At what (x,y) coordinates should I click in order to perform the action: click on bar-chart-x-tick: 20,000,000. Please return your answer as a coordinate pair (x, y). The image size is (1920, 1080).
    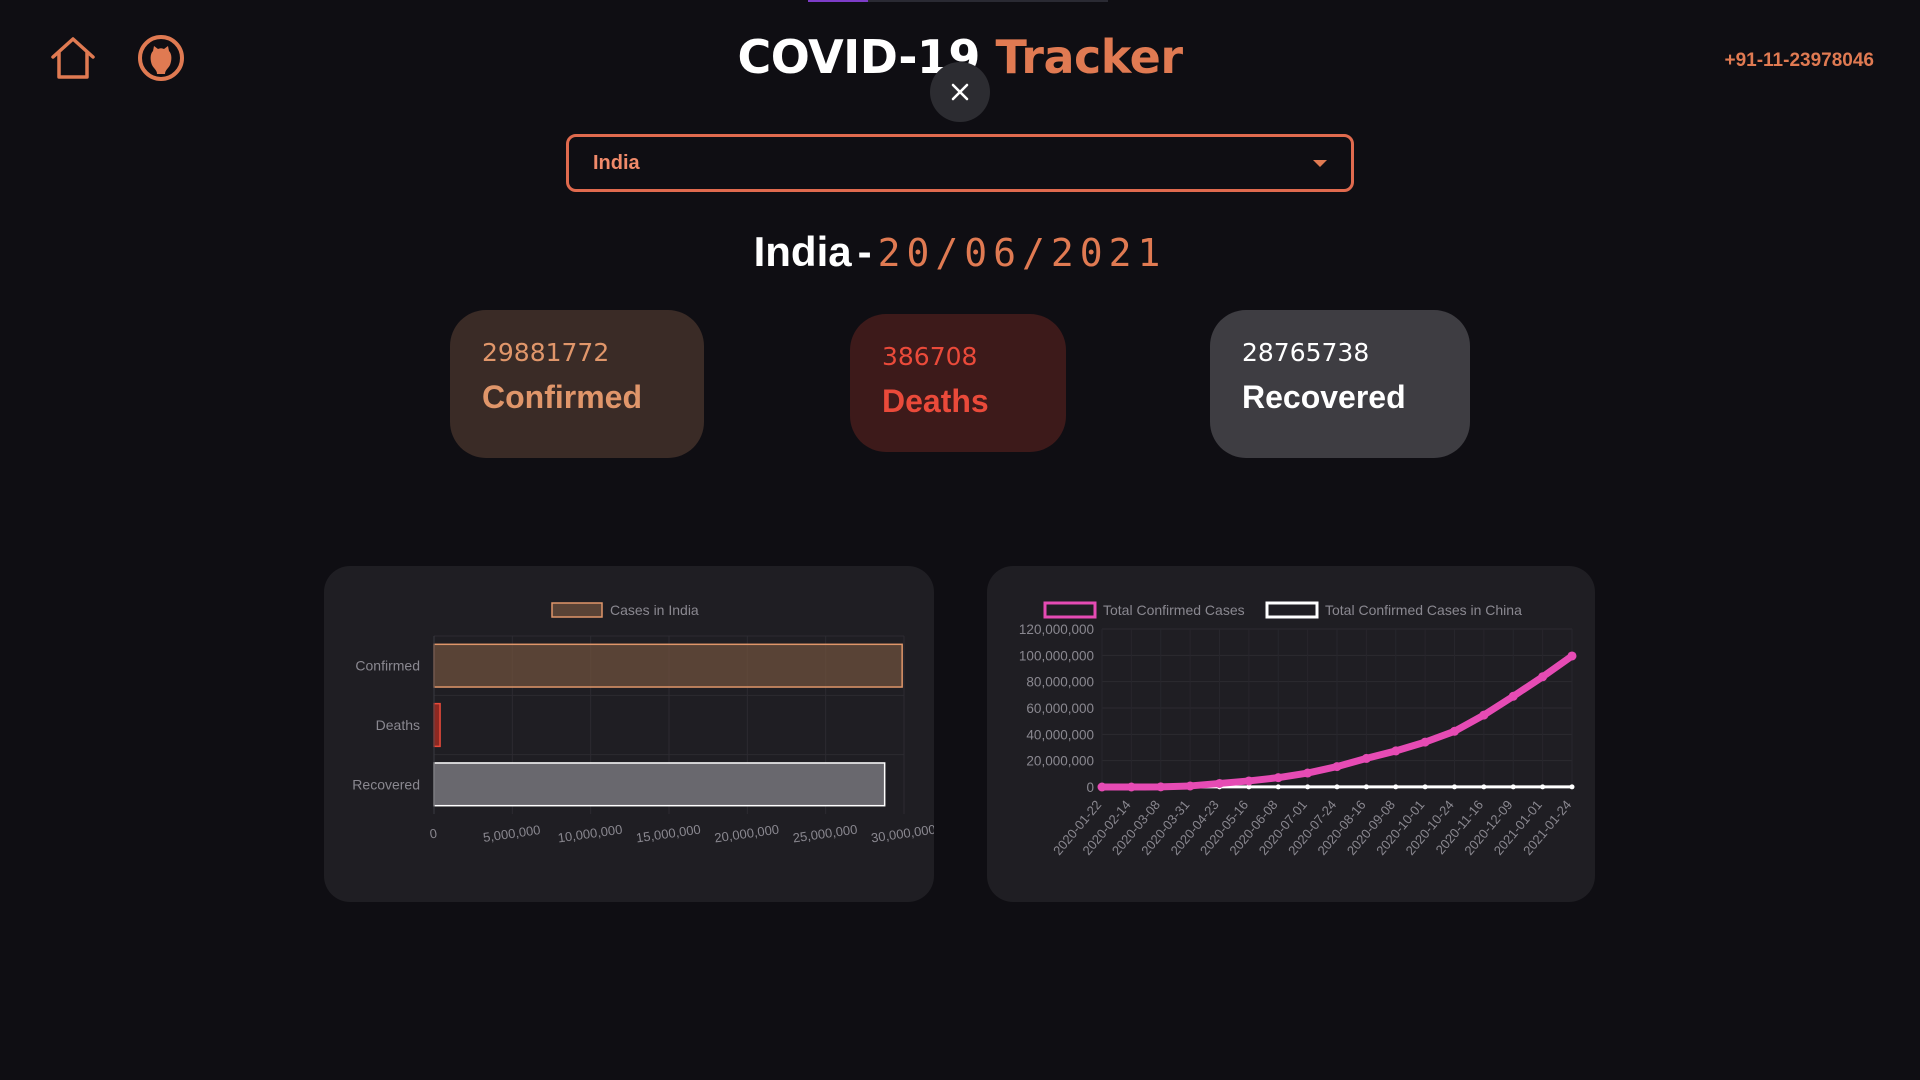
    Looking at the image, I should click on (746, 834).